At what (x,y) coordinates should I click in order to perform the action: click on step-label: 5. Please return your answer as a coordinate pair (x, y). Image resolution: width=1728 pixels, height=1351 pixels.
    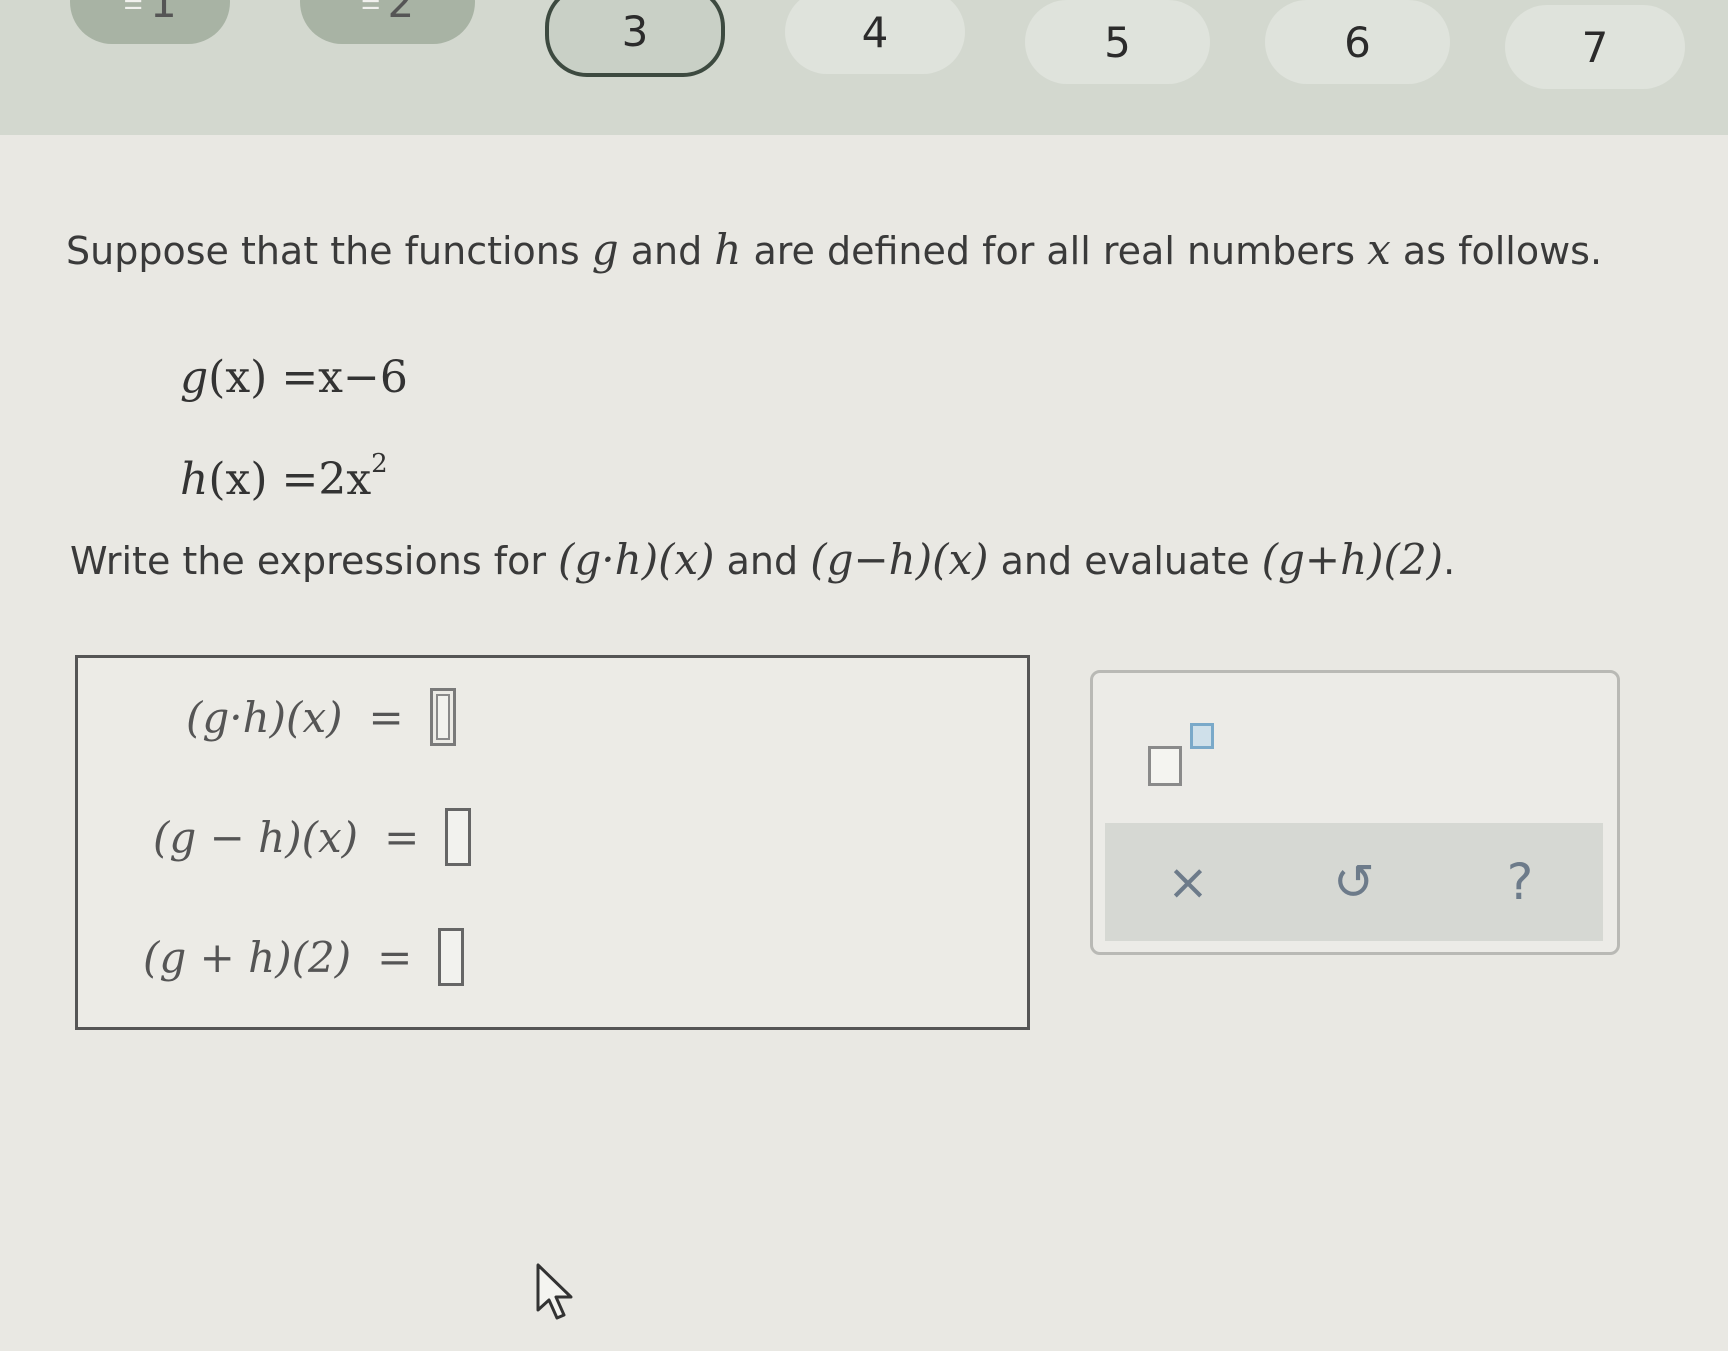
    Looking at the image, I should click on (1117, 42).